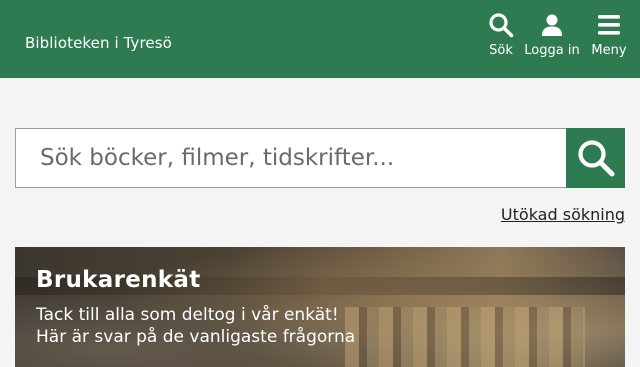 This screenshot has height=367, width=640. I want to click on search-input, so click(290, 158).